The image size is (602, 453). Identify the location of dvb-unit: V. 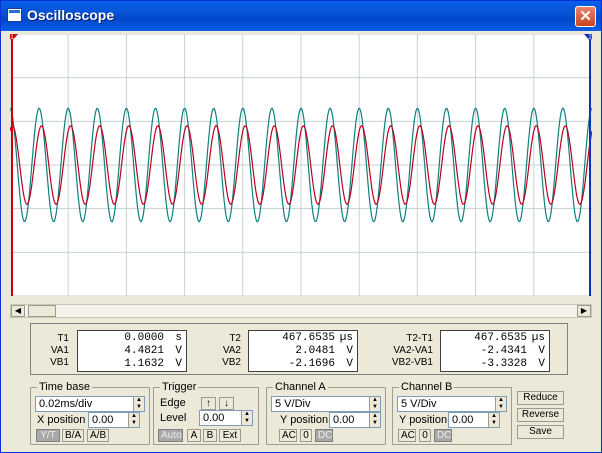
(541, 364).